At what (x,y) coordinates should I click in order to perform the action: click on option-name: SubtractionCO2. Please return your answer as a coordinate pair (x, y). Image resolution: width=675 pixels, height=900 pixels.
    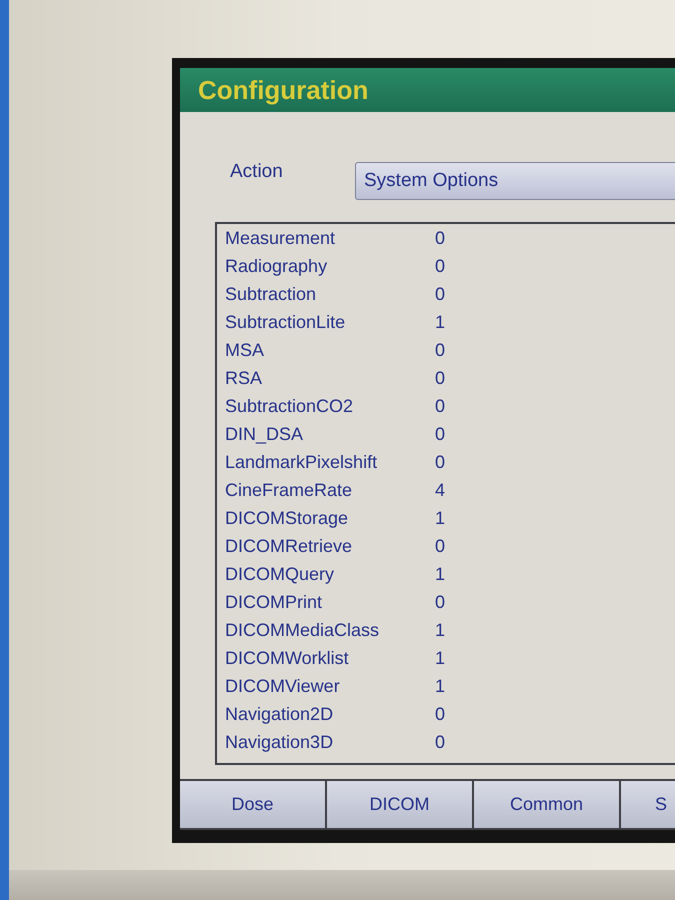
    Looking at the image, I should click on (289, 406).